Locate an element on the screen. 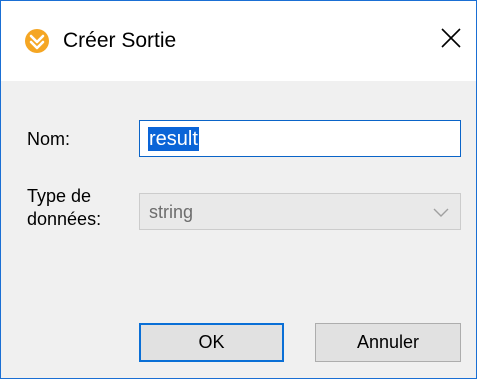  type-label-line1: Type de is located at coordinates (59, 196).